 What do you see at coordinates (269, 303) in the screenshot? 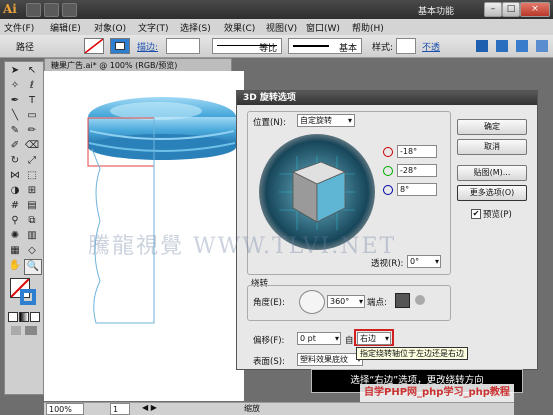
I see `angle-label: 角度(E):` at bounding box center [269, 303].